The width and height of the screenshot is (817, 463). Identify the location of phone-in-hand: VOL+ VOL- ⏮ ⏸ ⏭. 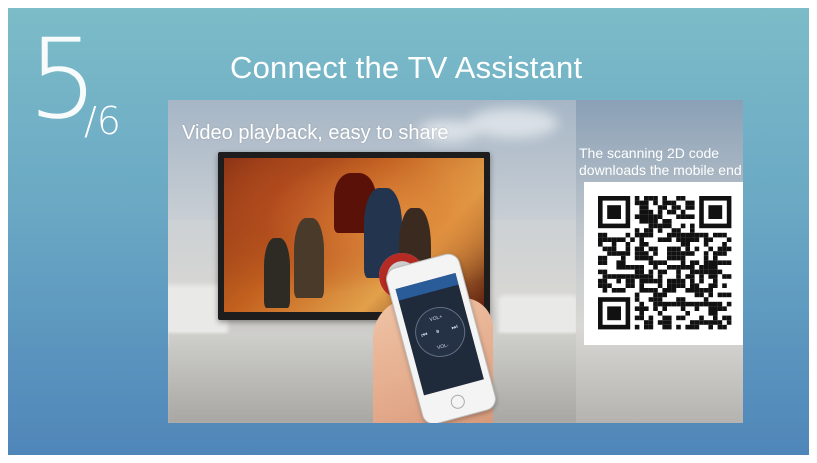
(440, 336).